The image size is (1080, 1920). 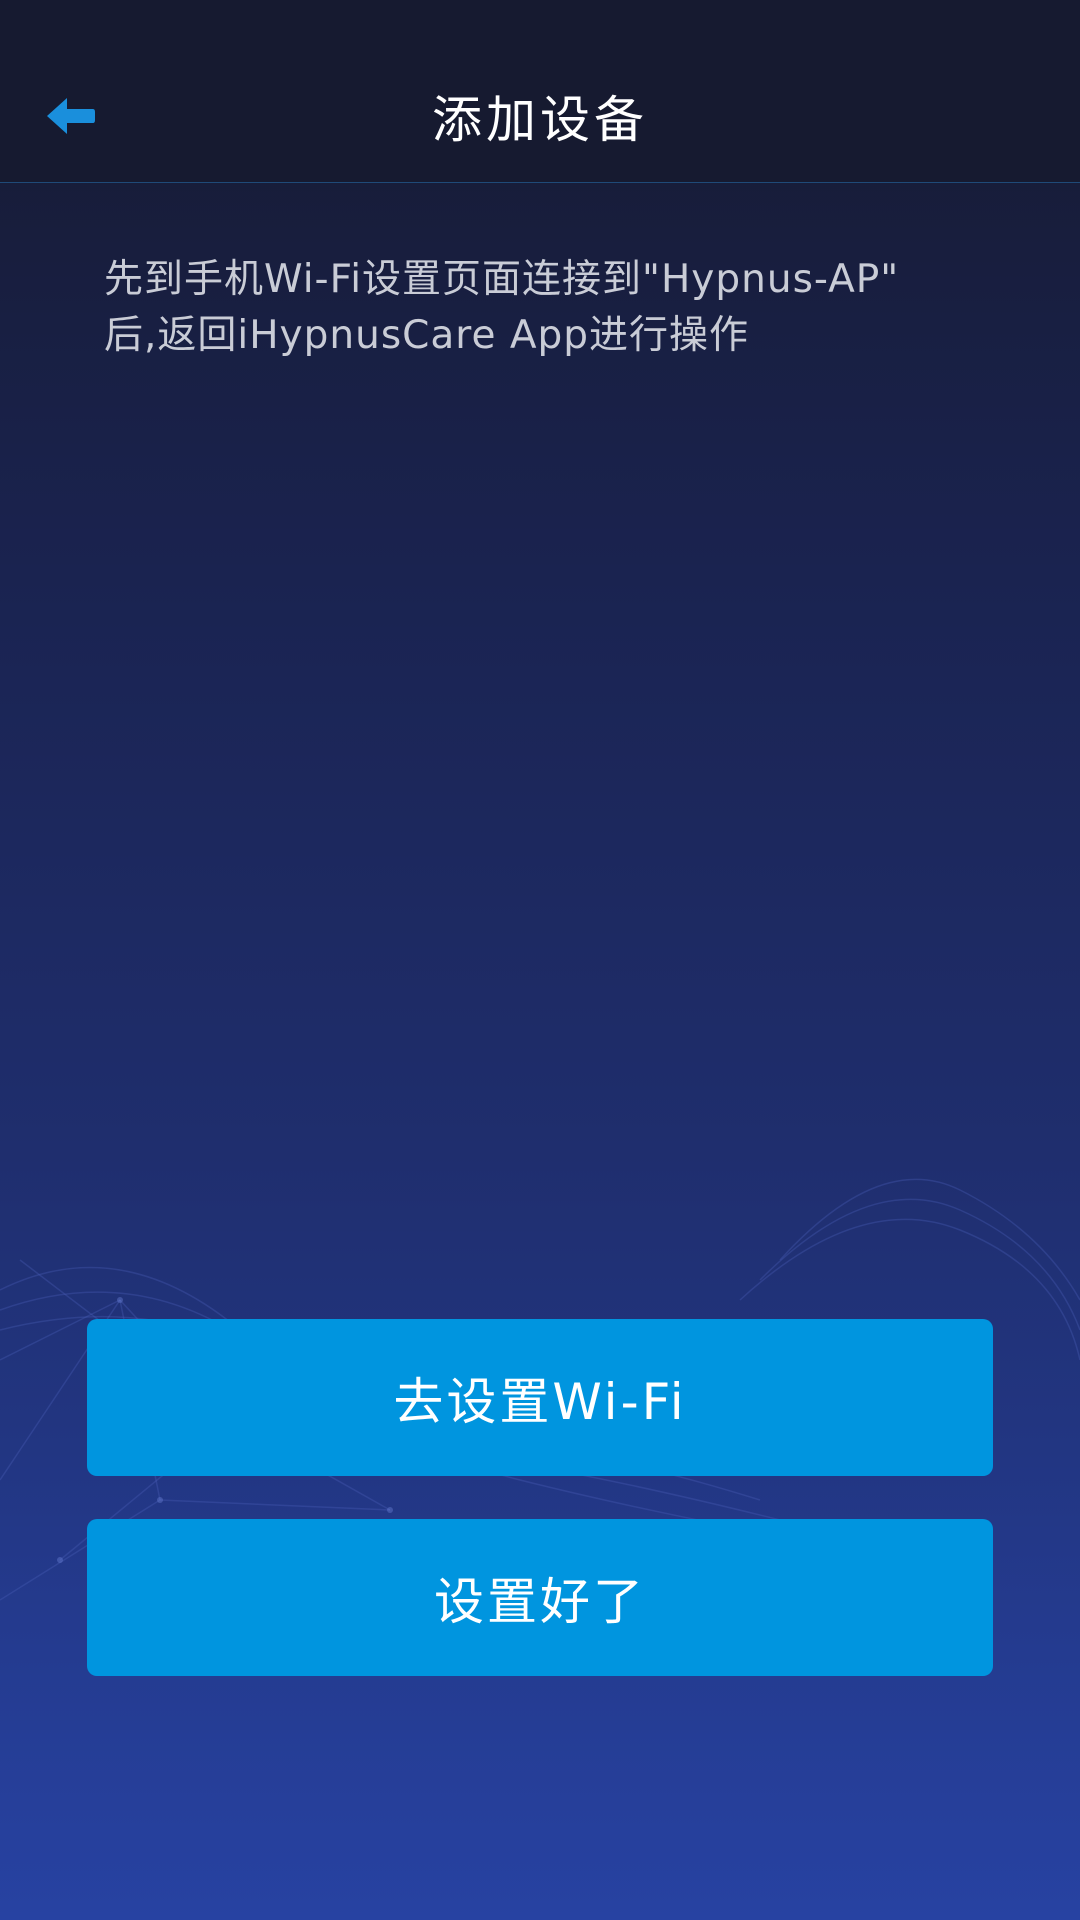 What do you see at coordinates (540, 120) in the screenshot?
I see `page-title: 添加设备` at bounding box center [540, 120].